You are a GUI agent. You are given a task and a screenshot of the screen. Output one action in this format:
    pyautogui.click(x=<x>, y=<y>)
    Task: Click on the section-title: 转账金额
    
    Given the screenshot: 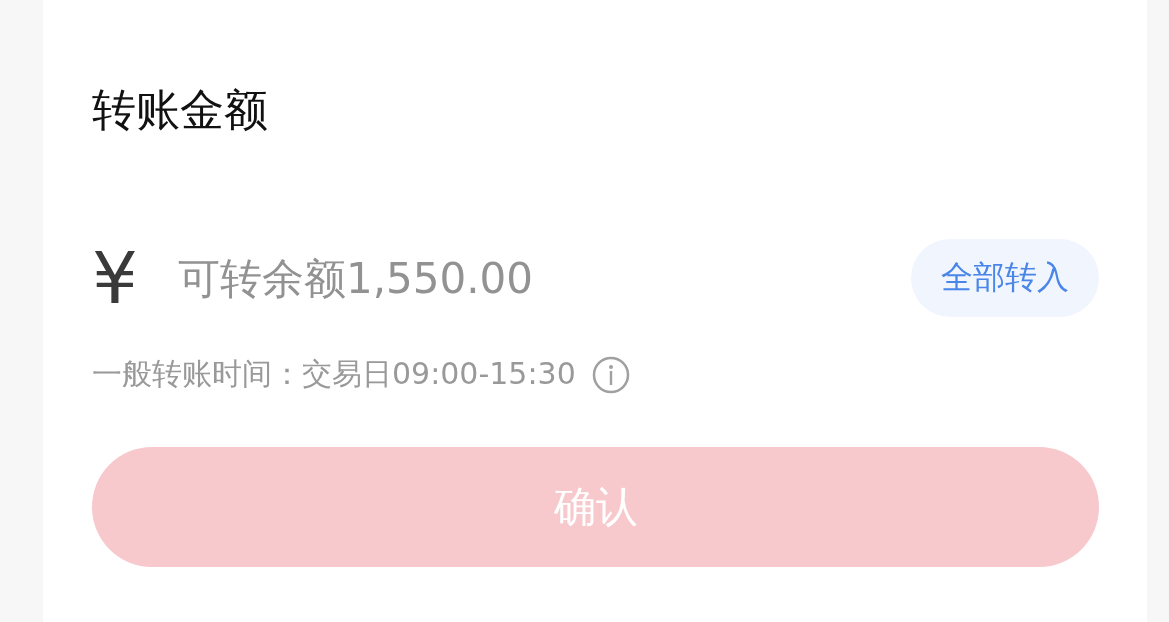 What is the action you would take?
    pyautogui.click(x=180, y=110)
    